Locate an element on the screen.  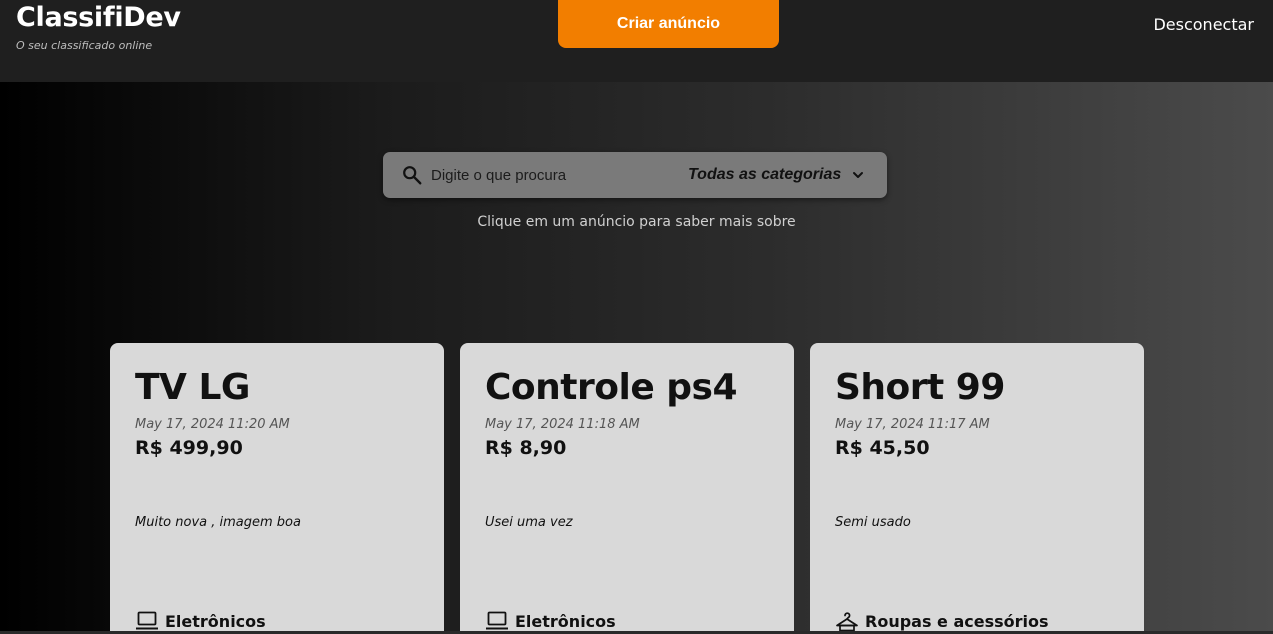
chevron-down-icon is located at coordinates (858, 175).